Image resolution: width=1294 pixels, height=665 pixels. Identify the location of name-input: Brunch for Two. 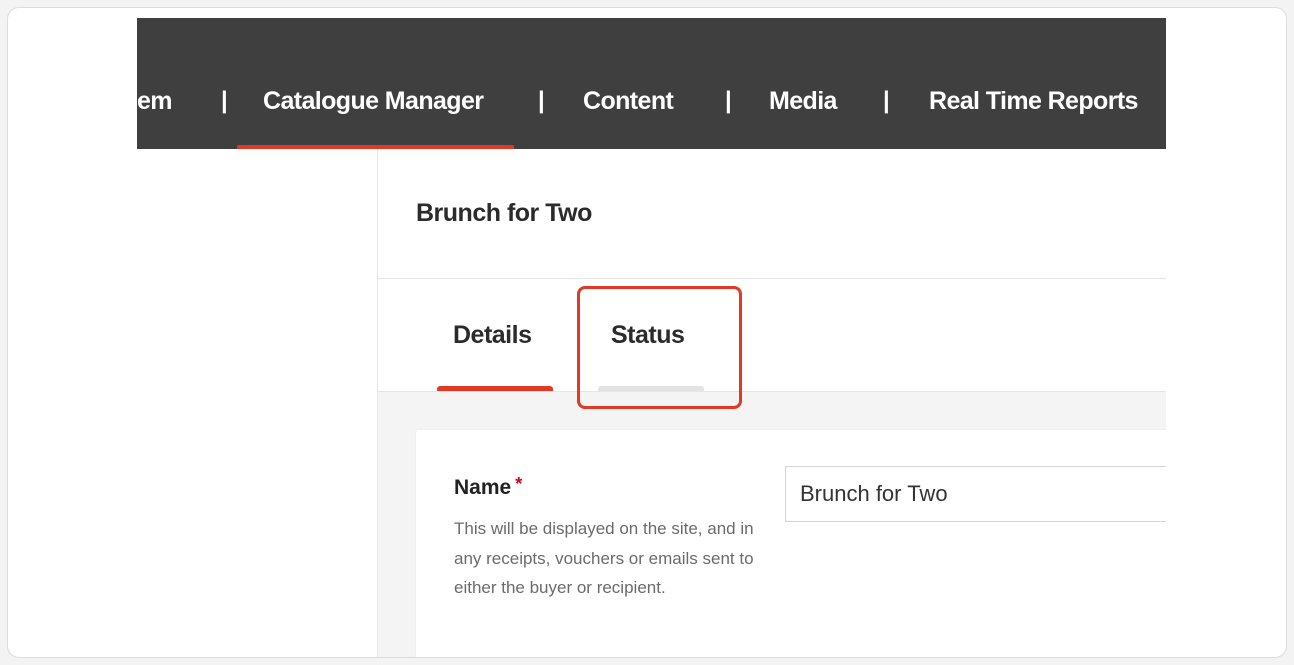
(975, 494).